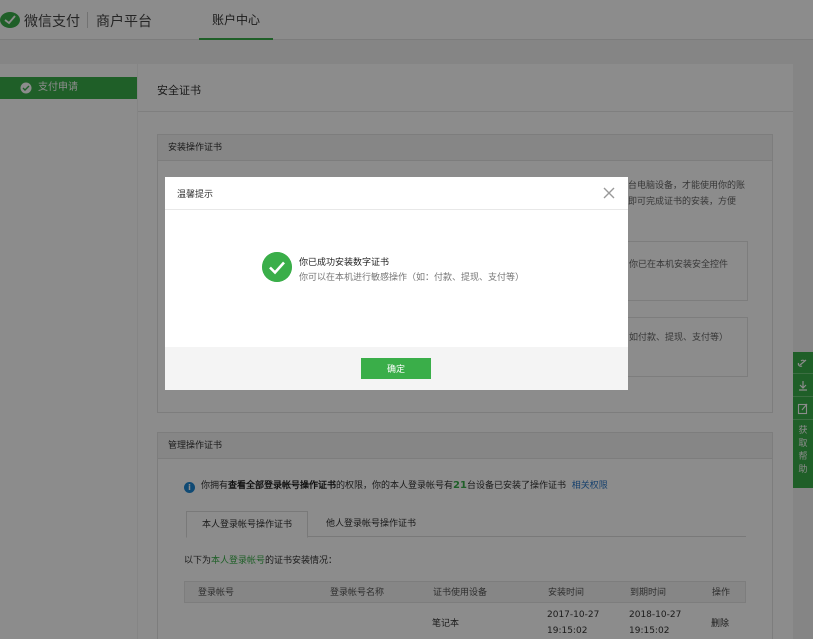 The image size is (813, 639). What do you see at coordinates (609, 193) in the screenshot?
I see `close-icon` at bounding box center [609, 193].